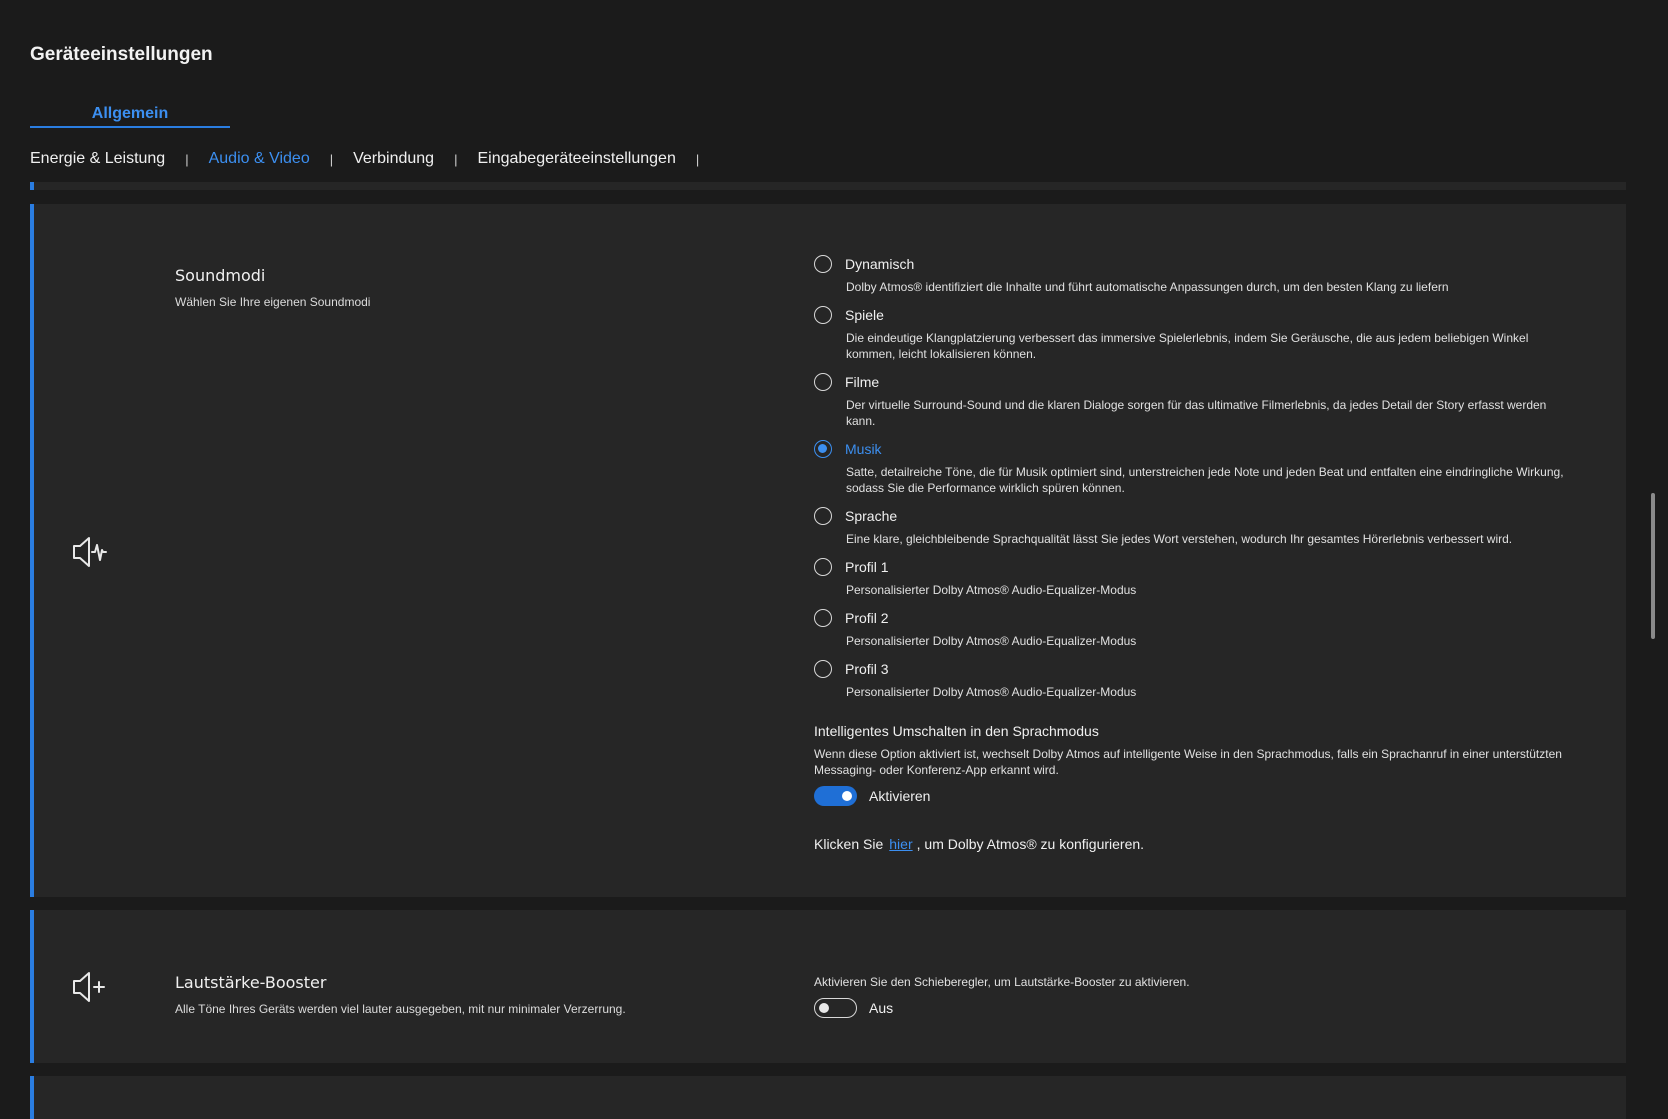  Describe the element at coordinates (220, 275) in the screenshot. I see `sound-modes-title: Soundmodi` at that location.